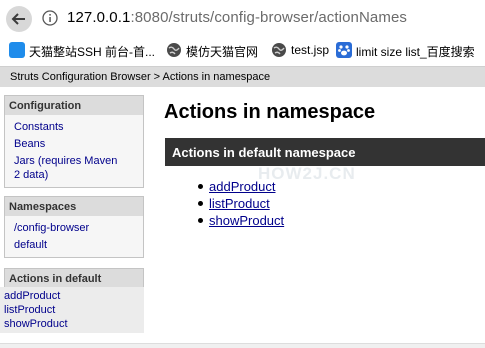  Describe the element at coordinates (51, 228) in the screenshot. I see `sidebar-link-config-browser: /config-browser` at that location.